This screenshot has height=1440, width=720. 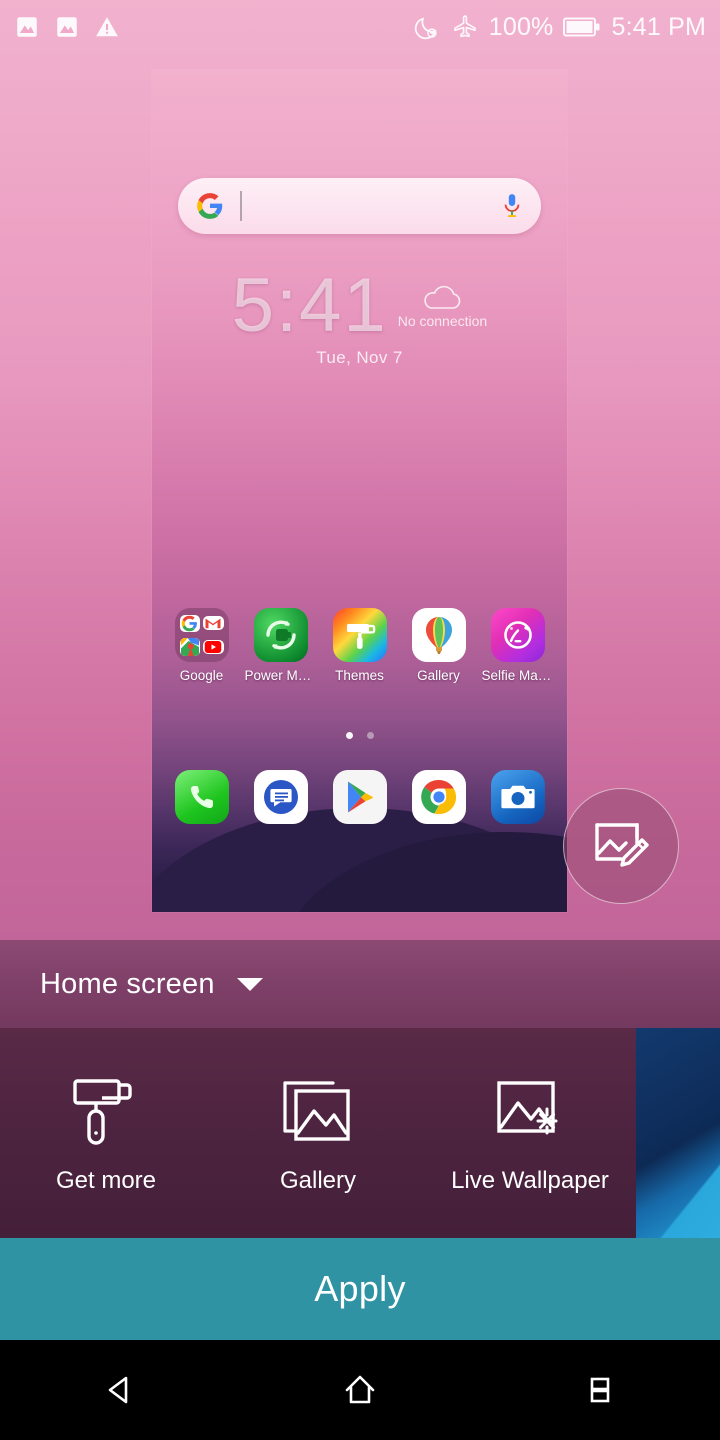 I want to click on page-indicator, so click(x=359, y=735).